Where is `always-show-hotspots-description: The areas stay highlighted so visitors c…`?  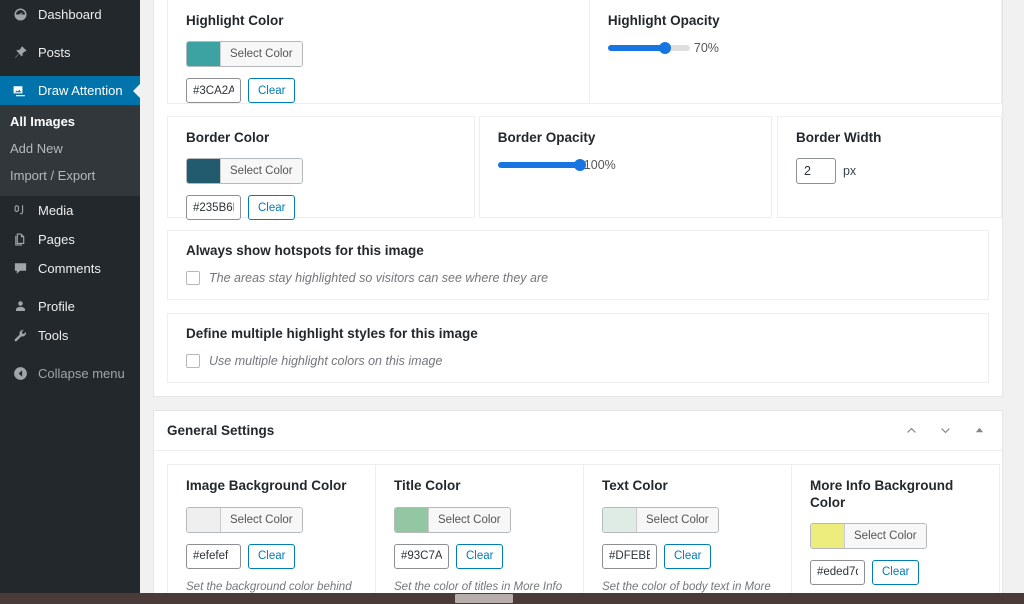 always-show-hotspots-description: The areas stay highlighted so visitors c… is located at coordinates (379, 278).